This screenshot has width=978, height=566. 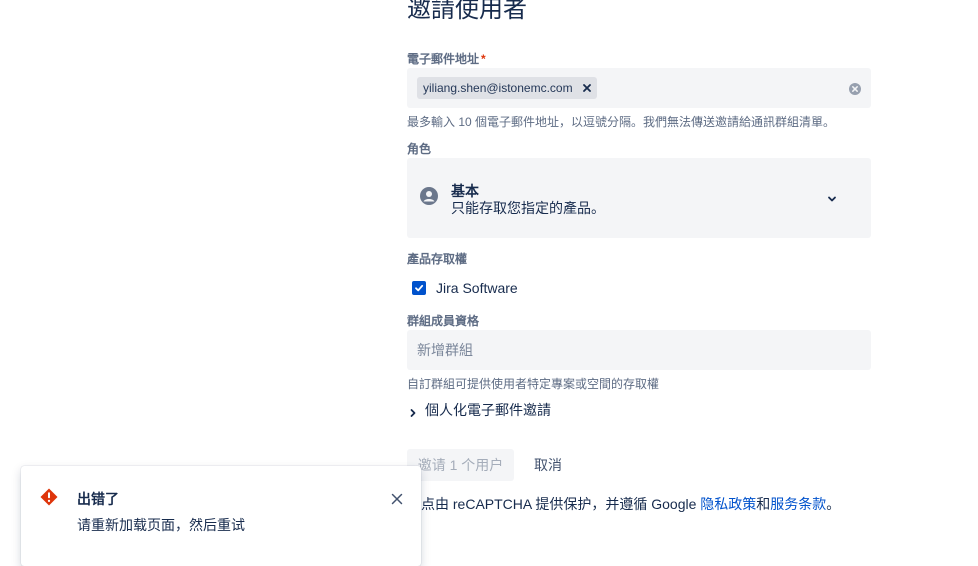 I want to click on product-access-label: 產品存取權, so click(x=437, y=259).